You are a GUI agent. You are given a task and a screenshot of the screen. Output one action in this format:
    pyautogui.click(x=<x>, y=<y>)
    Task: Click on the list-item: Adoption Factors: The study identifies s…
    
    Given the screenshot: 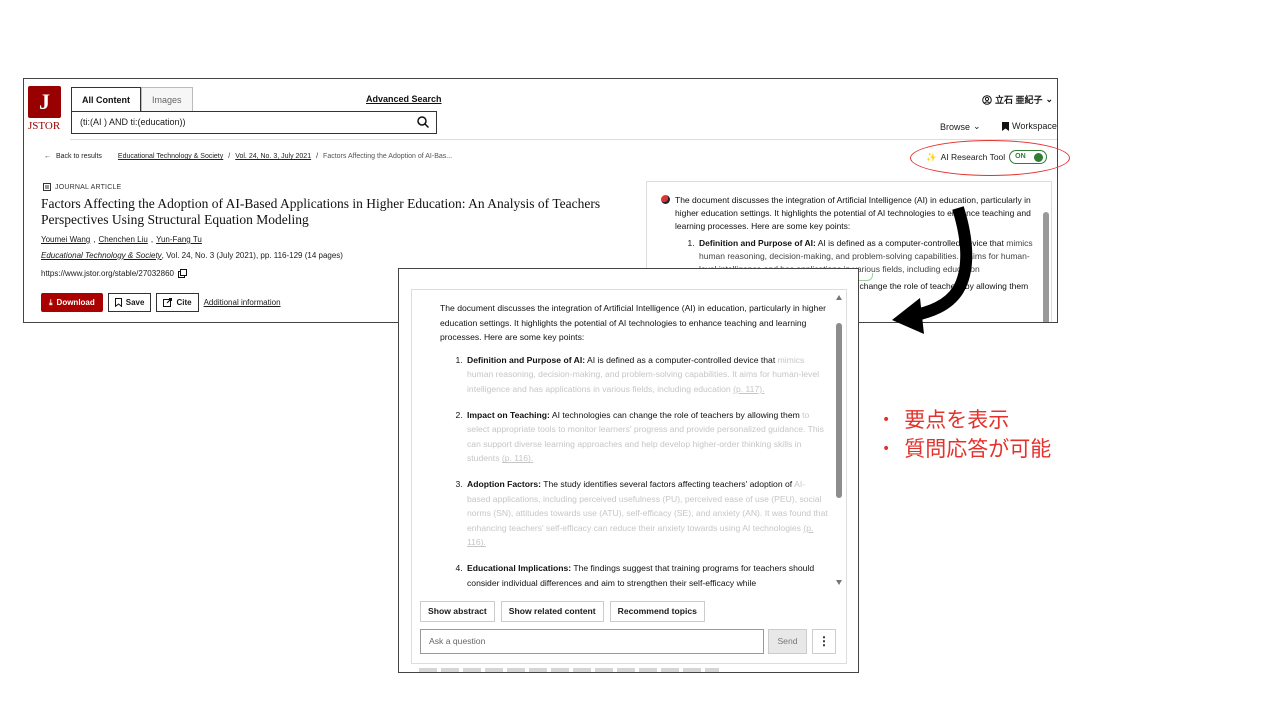 What is the action you would take?
    pyautogui.click(x=646, y=513)
    